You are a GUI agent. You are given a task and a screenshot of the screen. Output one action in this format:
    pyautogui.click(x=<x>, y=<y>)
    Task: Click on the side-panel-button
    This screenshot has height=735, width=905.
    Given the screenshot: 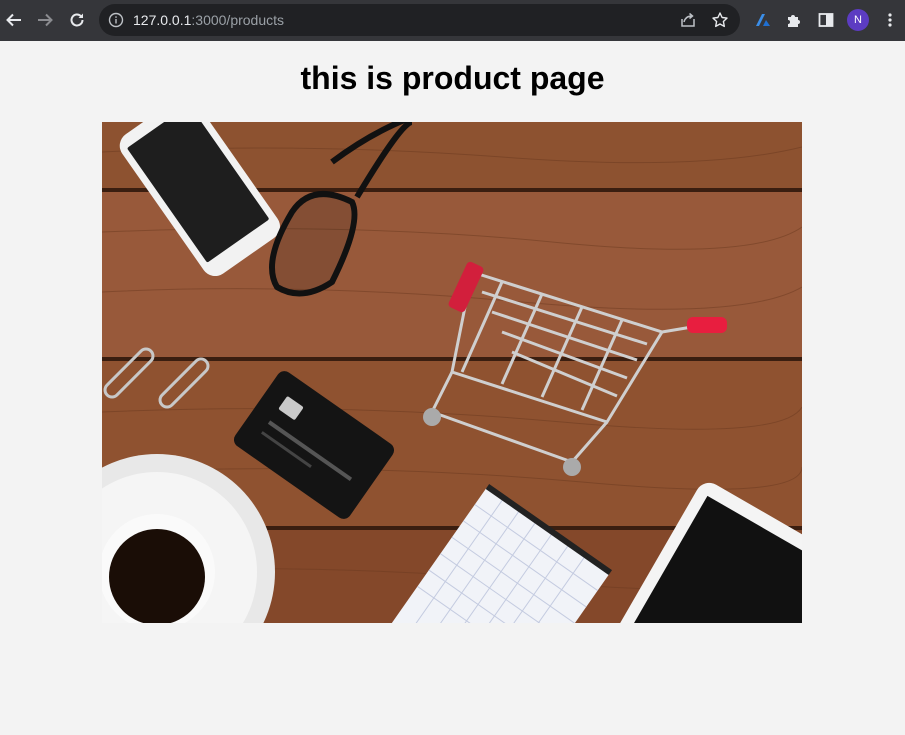 What is the action you would take?
    pyautogui.click(x=826, y=20)
    